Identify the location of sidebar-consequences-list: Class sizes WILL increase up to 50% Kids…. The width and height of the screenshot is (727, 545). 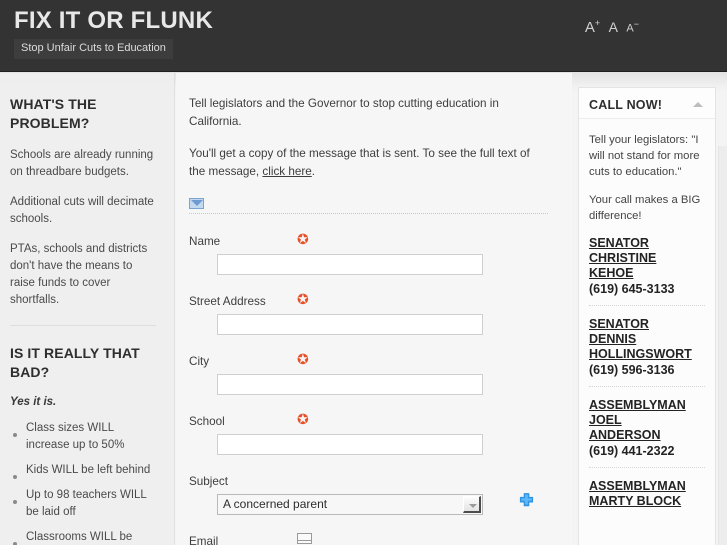
(83, 482).